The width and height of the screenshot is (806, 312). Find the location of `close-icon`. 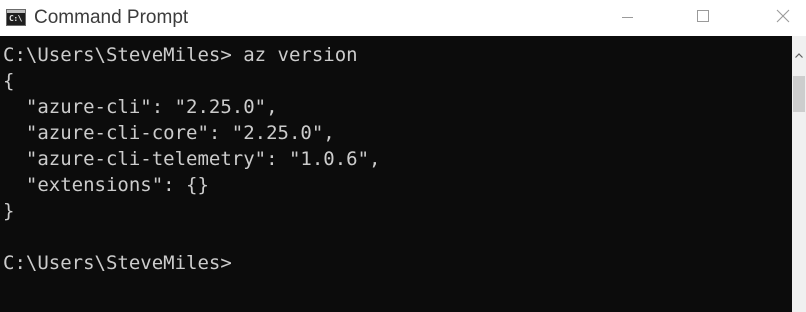

close-icon is located at coordinates (783, 16).